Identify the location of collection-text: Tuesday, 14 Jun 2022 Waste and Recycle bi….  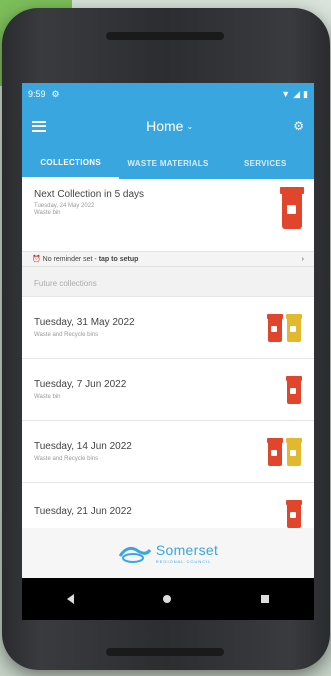
(83, 451).